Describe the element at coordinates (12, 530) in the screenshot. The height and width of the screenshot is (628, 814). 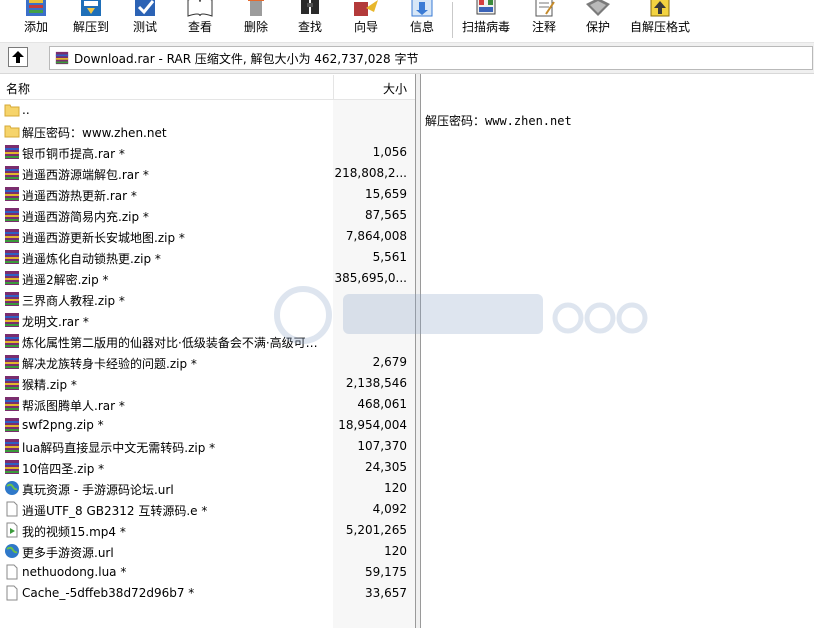
I see `video-file-icon` at that location.